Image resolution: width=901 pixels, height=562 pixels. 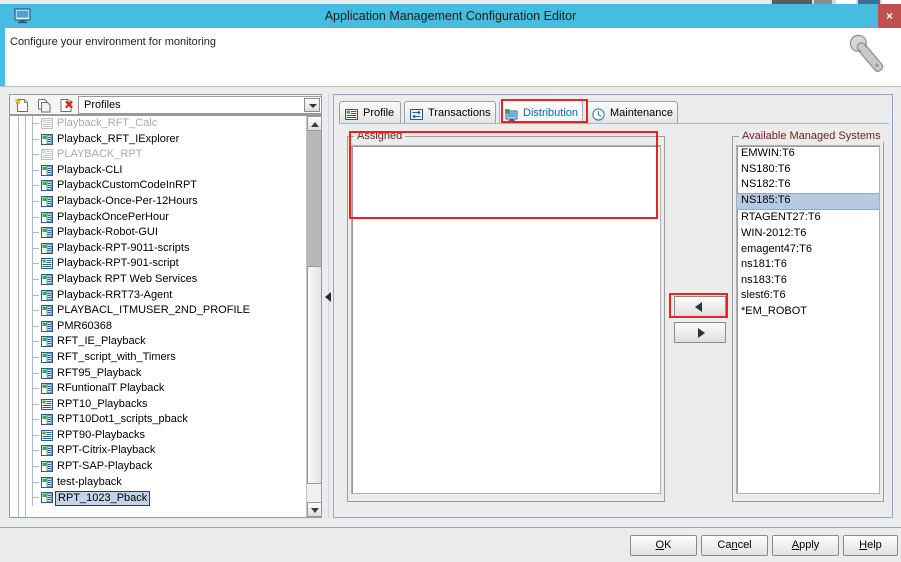 I want to click on help-post: elp, so click(x=874, y=545).